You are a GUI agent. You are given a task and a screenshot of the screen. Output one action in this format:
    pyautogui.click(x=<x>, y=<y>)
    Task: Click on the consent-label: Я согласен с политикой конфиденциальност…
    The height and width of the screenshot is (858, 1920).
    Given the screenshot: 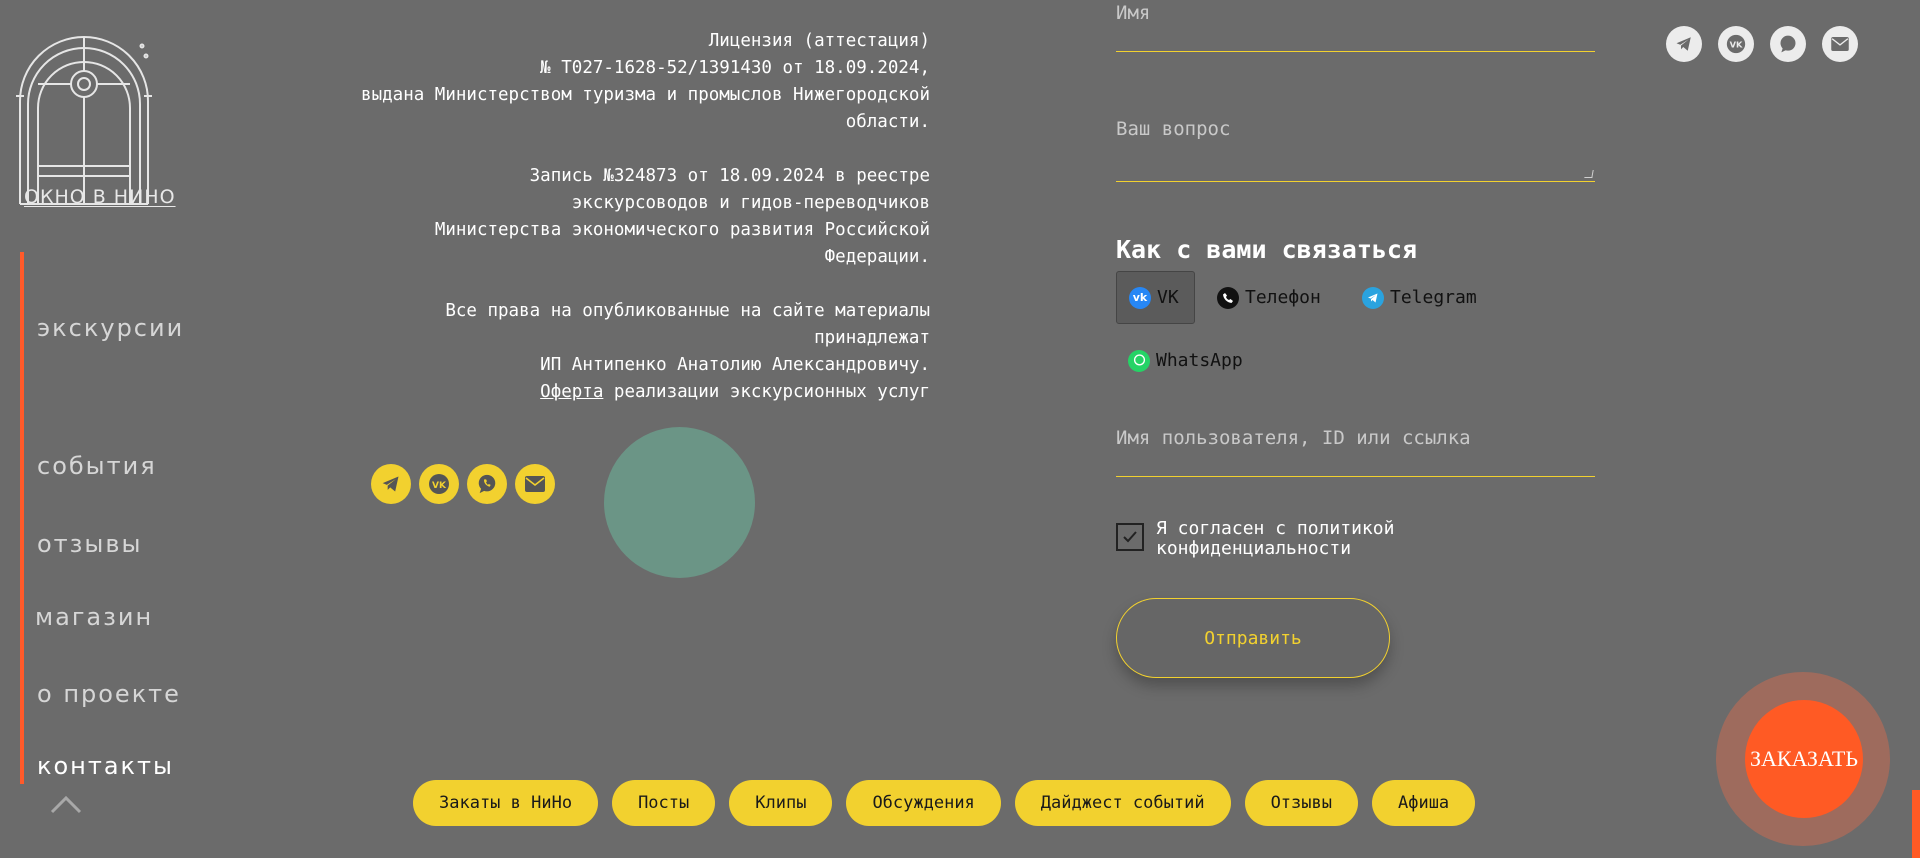 What is the action you would take?
    pyautogui.click(x=1275, y=538)
    